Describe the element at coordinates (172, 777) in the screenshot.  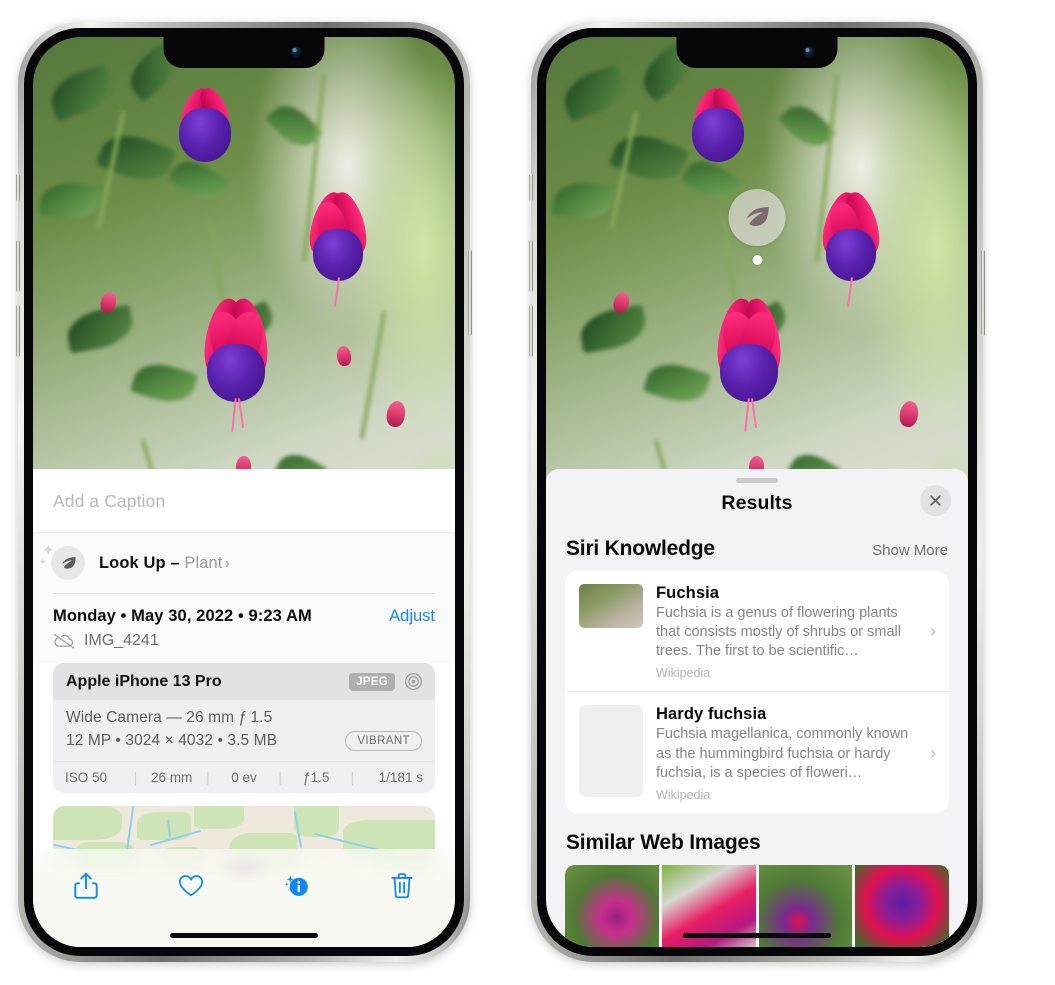
I see `exif-focal-length: 26 mm` at that location.